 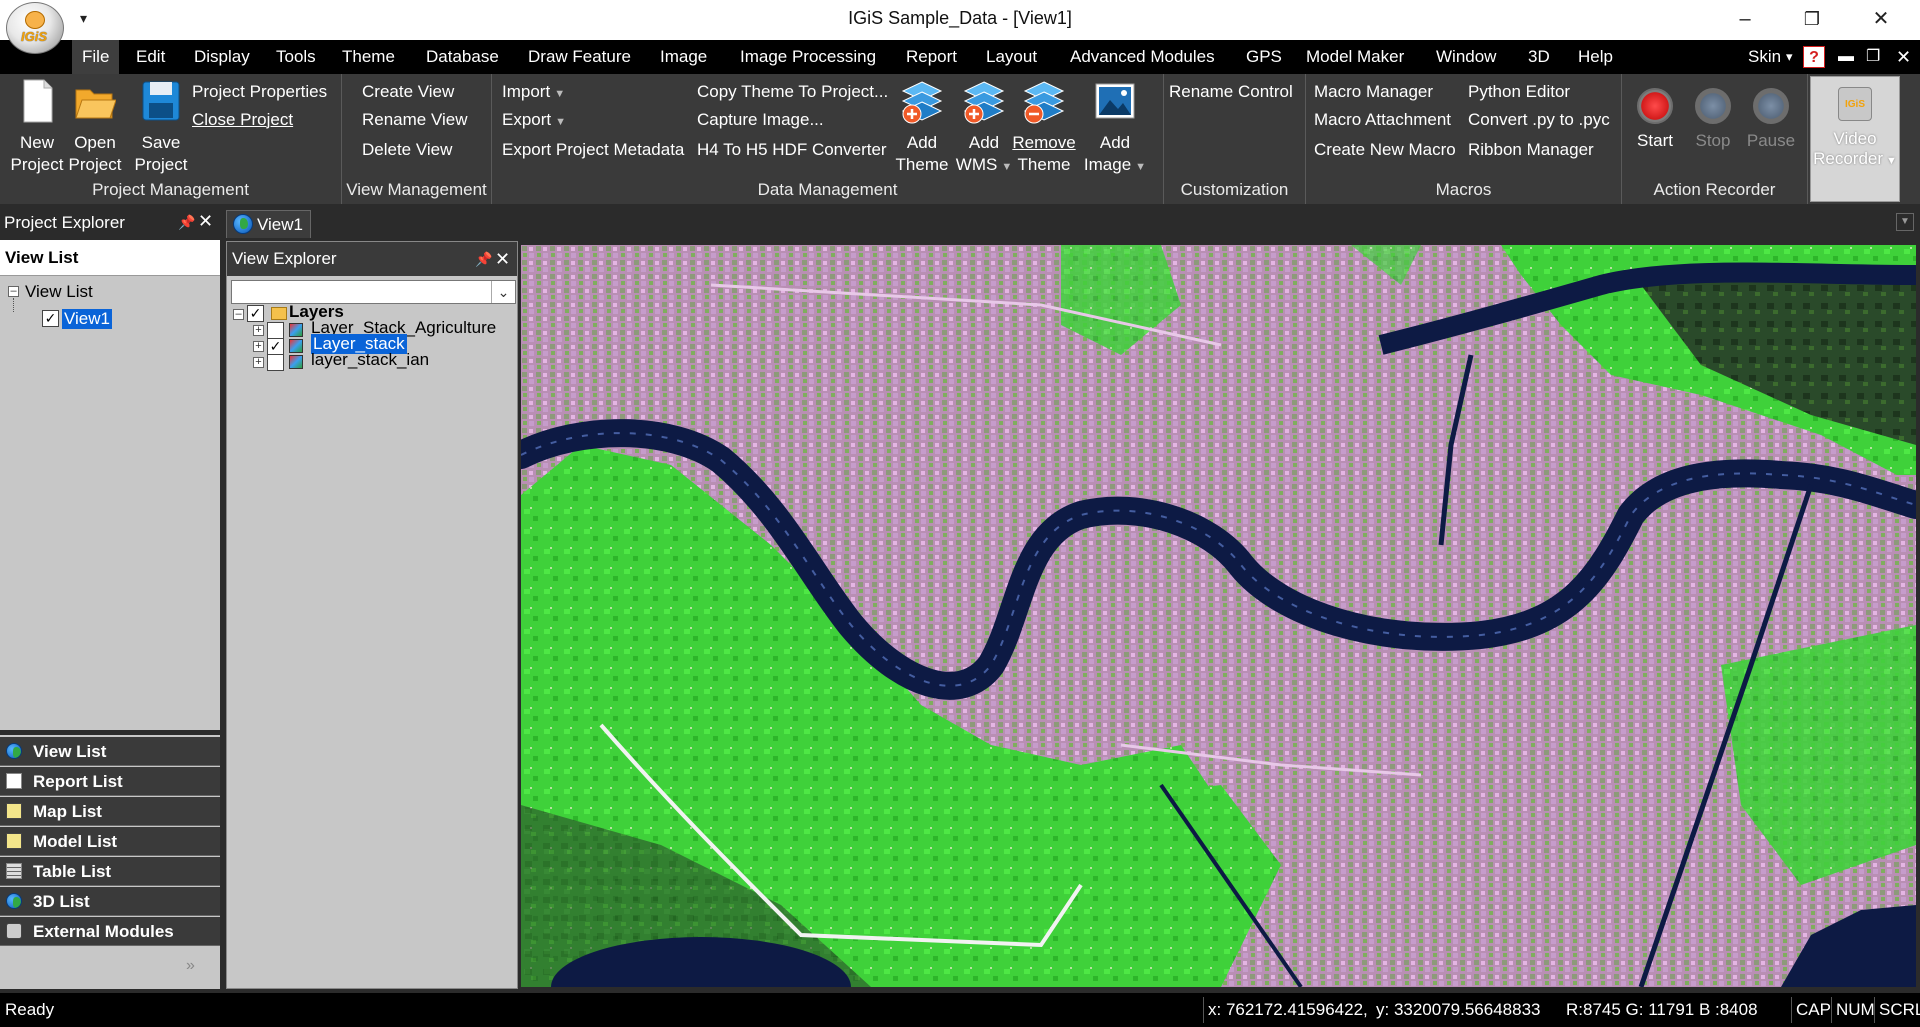 I want to click on tab-view1: View1, so click(x=268, y=224).